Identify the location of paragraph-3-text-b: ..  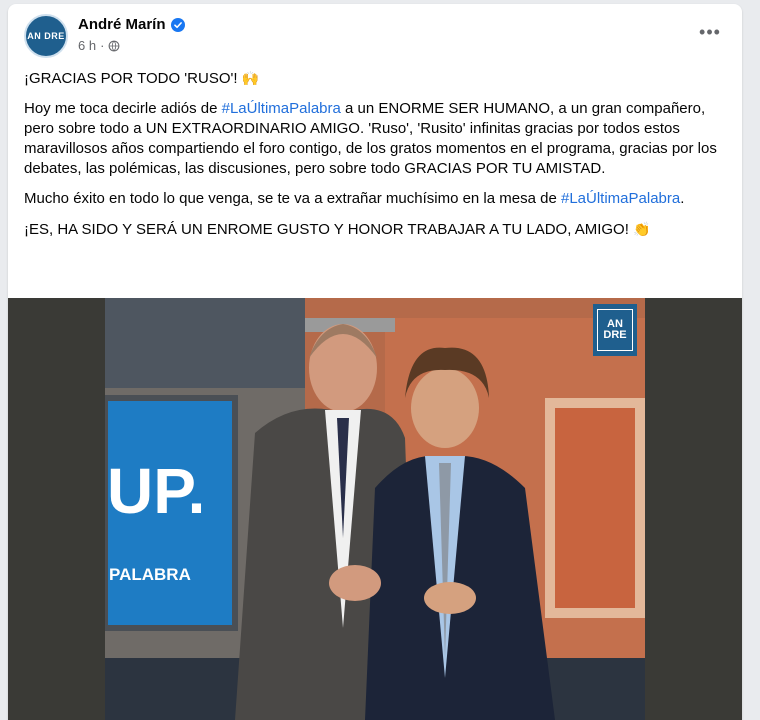
(682, 198).